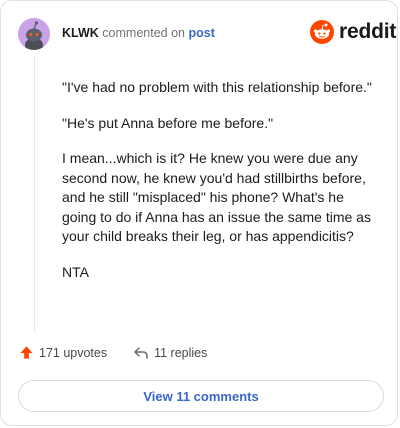 The width and height of the screenshot is (400, 428). I want to click on view-comments-button: View 11 comments, so click(201, 396).